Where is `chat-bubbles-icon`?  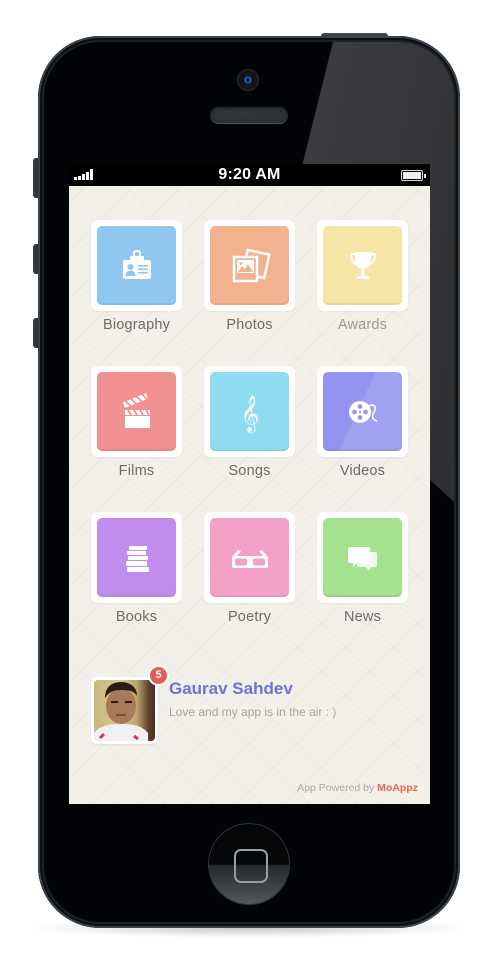
chat-bubbles-icon is located at coordinates (362, 558).